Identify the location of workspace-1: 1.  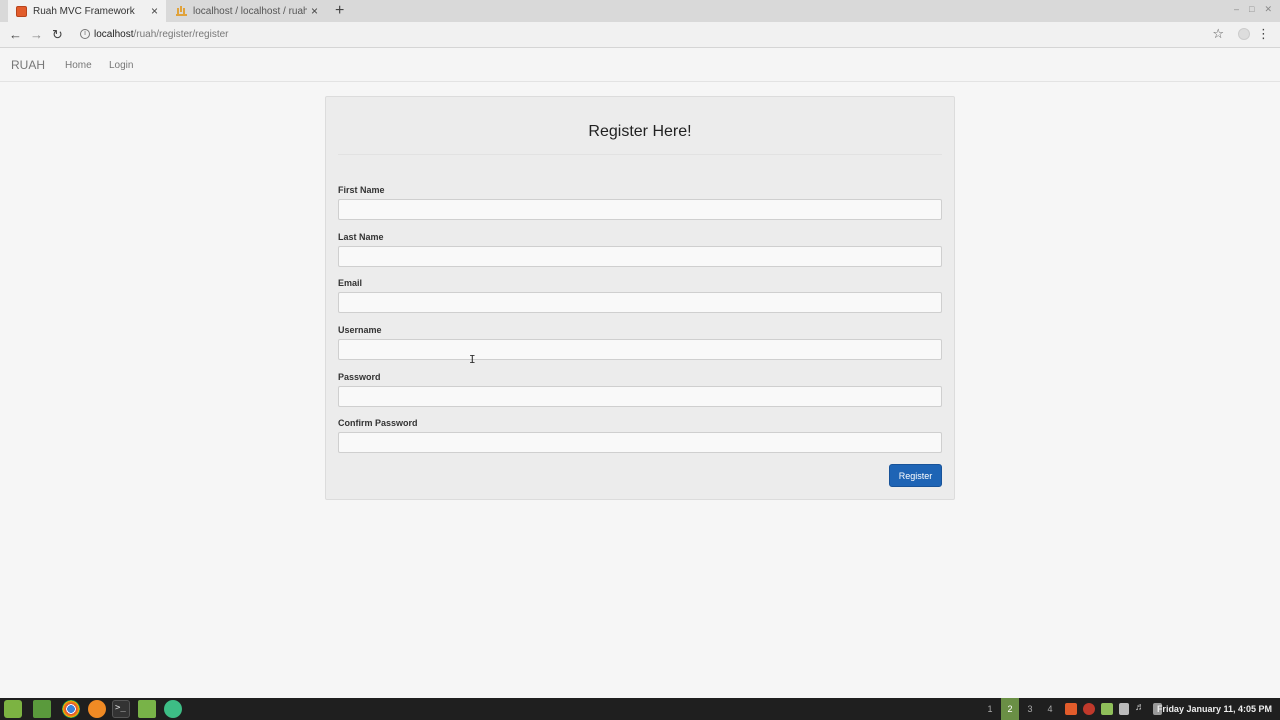
(990, 709).